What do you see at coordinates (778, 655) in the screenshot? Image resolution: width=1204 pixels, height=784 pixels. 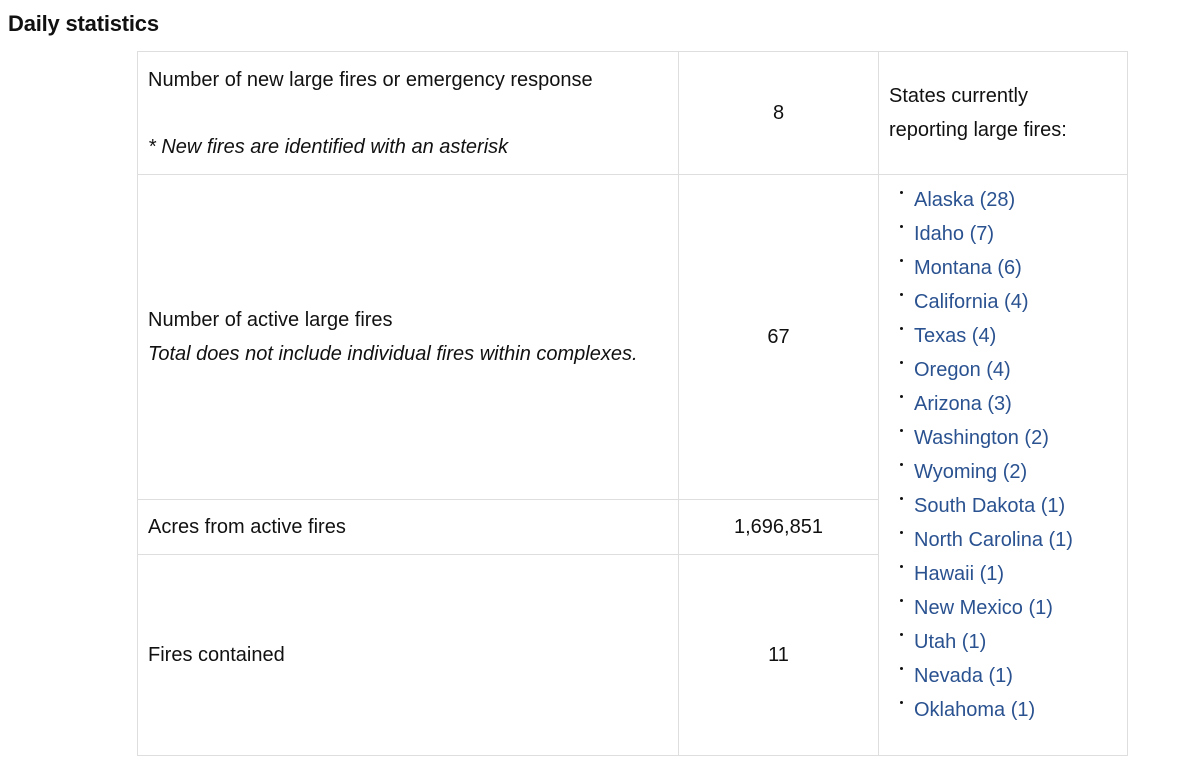 I see `contained-value: 11` at bounding box center [778, 655].